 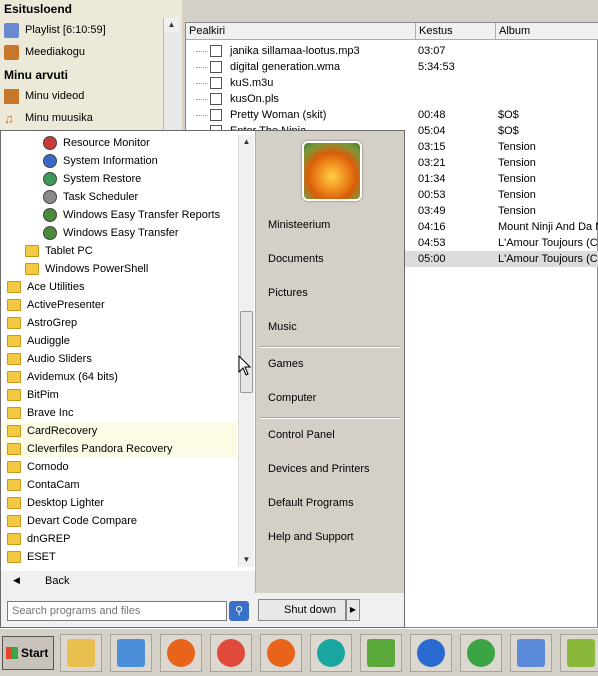 I want to click on shutdown-button: Shut down, so click(x=302, y=610).